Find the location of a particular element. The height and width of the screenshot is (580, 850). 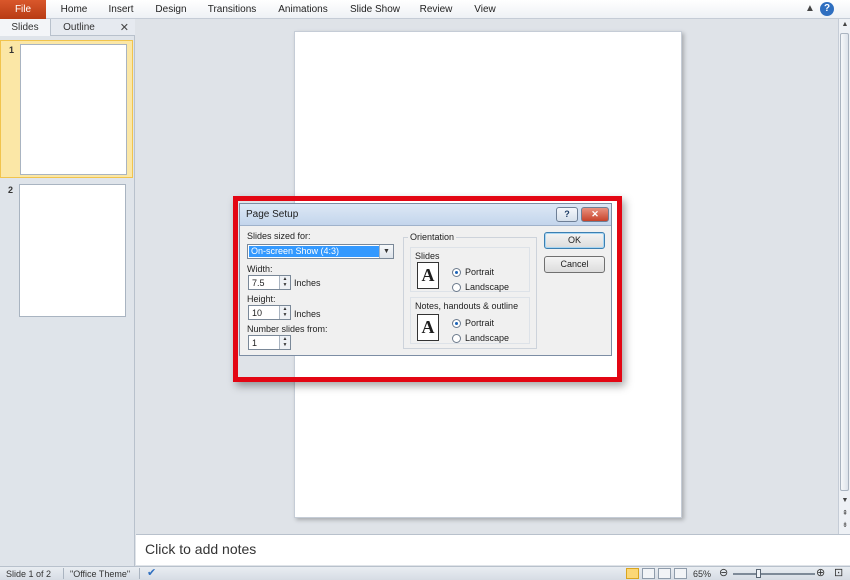

normal-view-icon is located at coordinates (632, 573).